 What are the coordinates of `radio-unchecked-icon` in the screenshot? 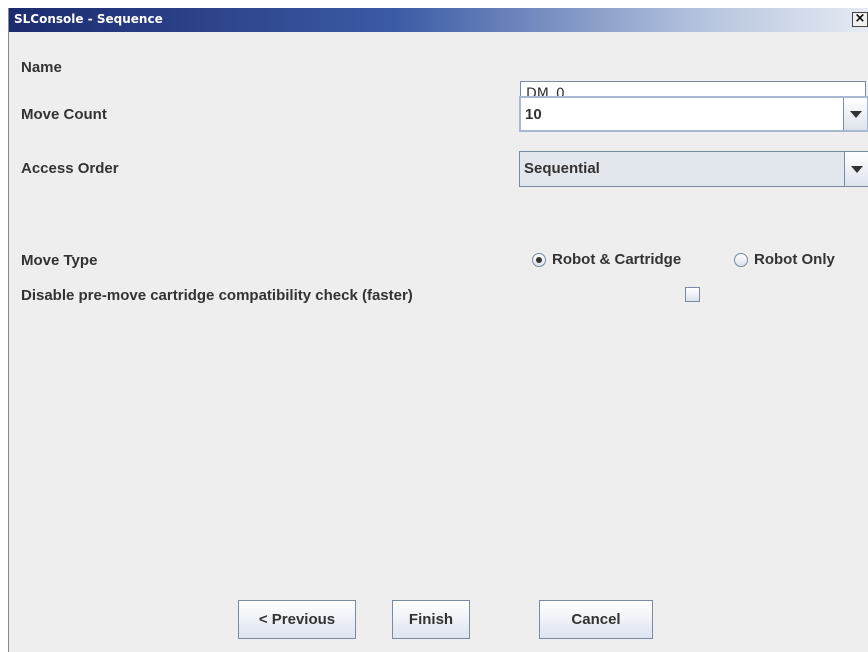 It's located at (741, 259).